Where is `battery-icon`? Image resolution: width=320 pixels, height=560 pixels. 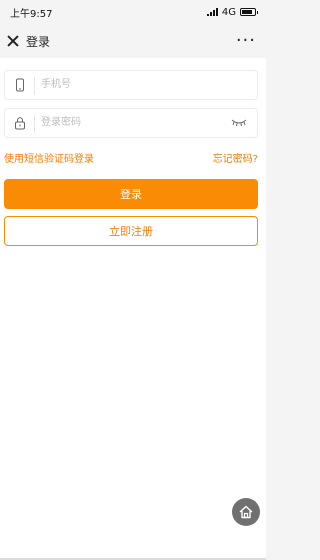
battery-icon is located at coordinates (249, 12).